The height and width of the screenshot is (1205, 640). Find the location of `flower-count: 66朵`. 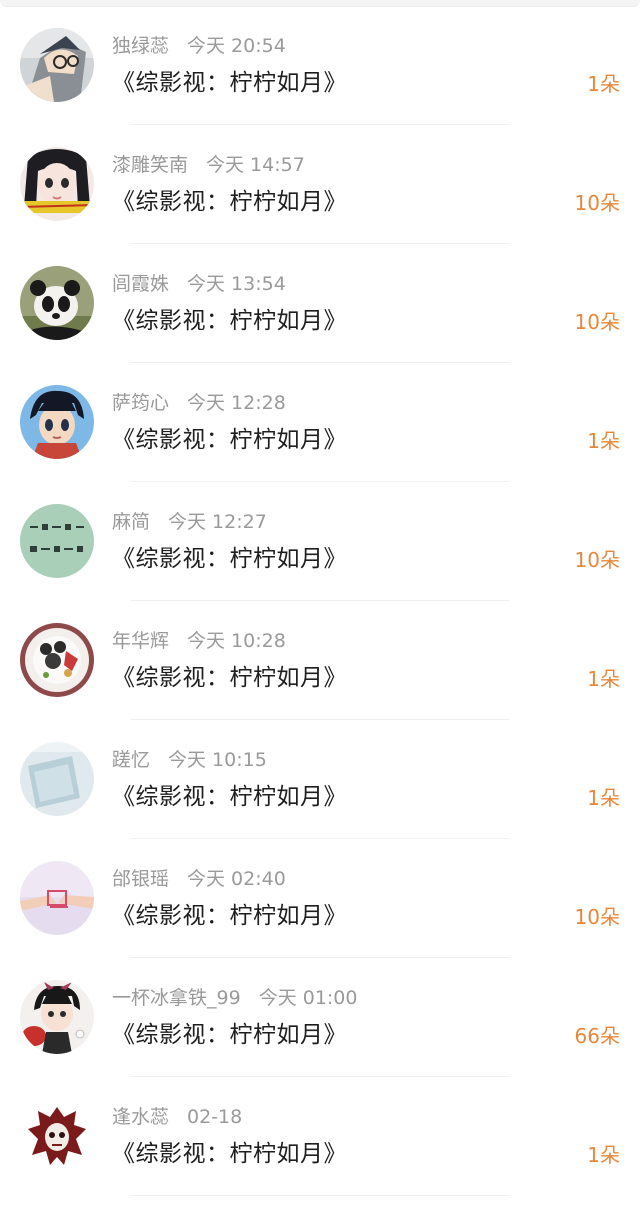

flower-count: 66朵 is located at coordinates (597, 1036).